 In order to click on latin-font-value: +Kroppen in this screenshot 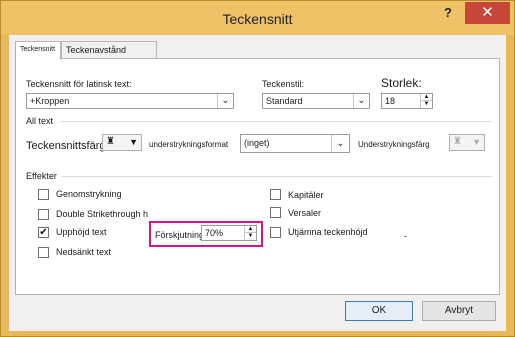, I will do `click(50, 101)`.